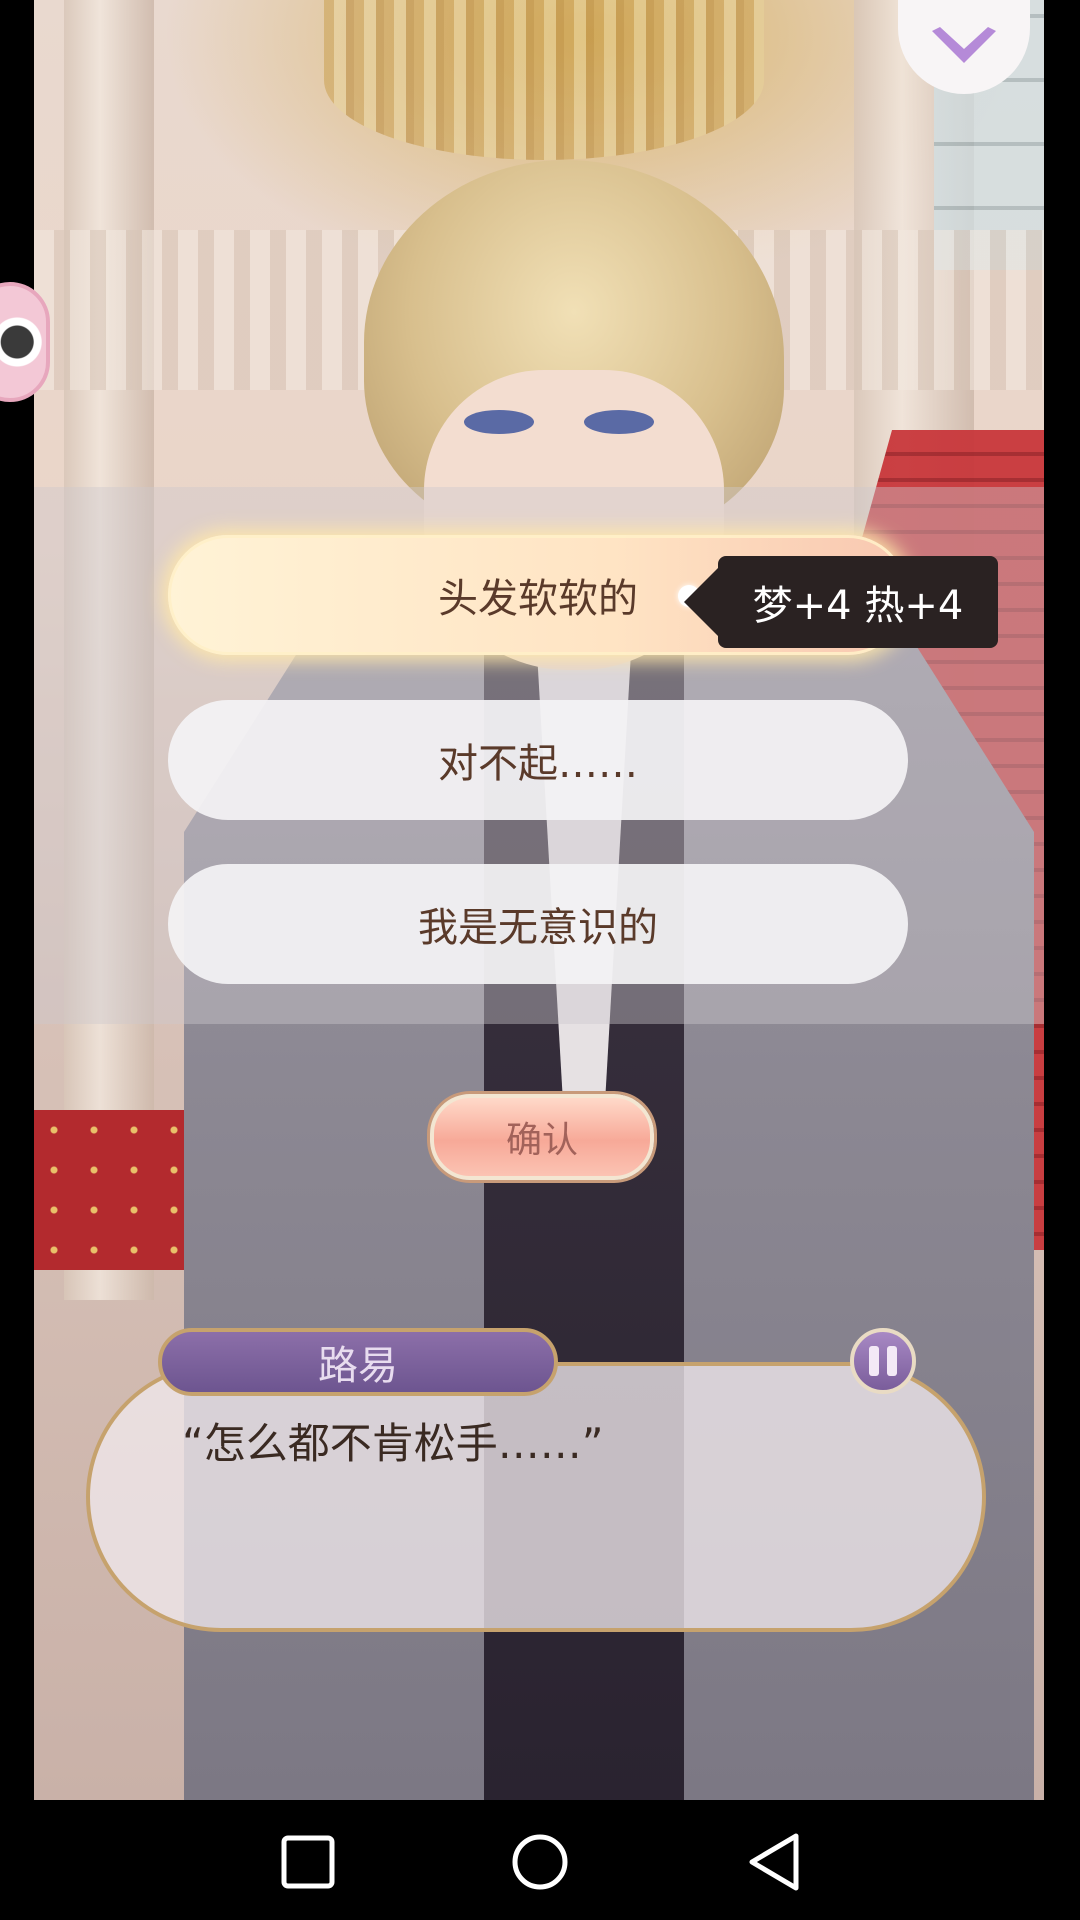 This screenshot has width=1080, height=1920. I want to click on choice-effect-tooltip: 梦+4 热+4, so click(841, 602).